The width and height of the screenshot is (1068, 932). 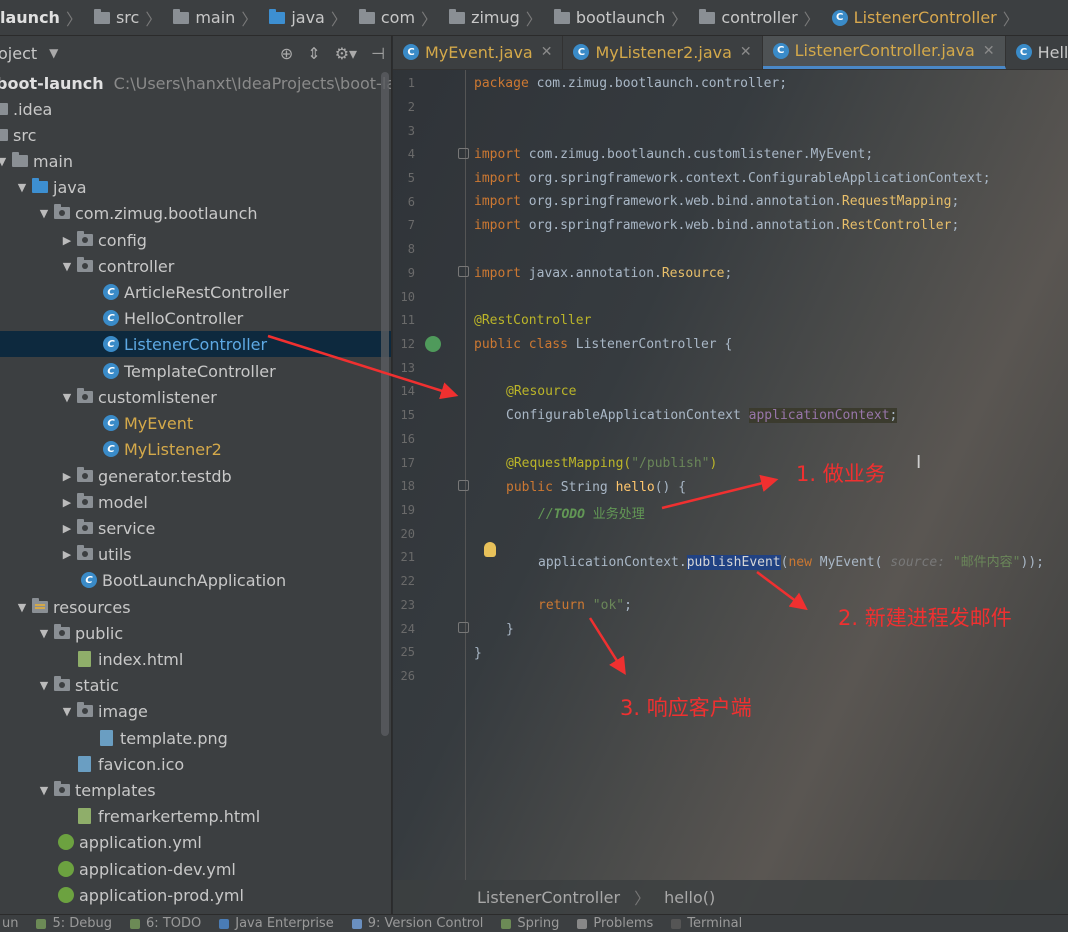 What do you see at coordinates (615, 923) in the screenshot?
I see `toolbar-problems: Problems` at bounding box center [615, 923].